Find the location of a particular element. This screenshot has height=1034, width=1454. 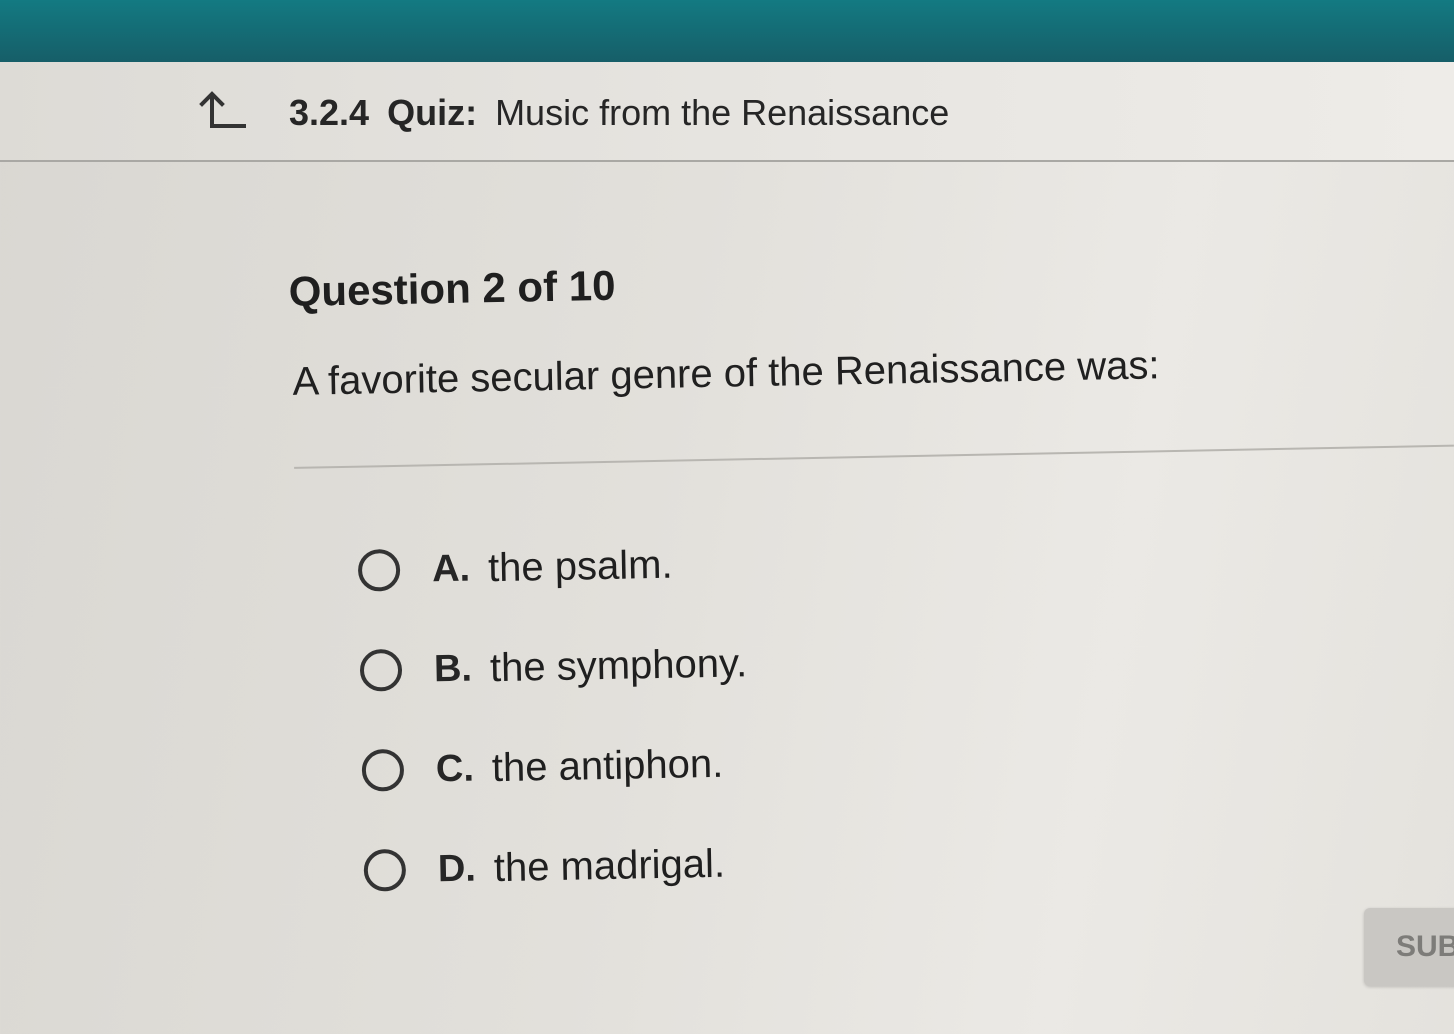

quiz-kind-label: Quiz: is located at coordinates (432, 112).